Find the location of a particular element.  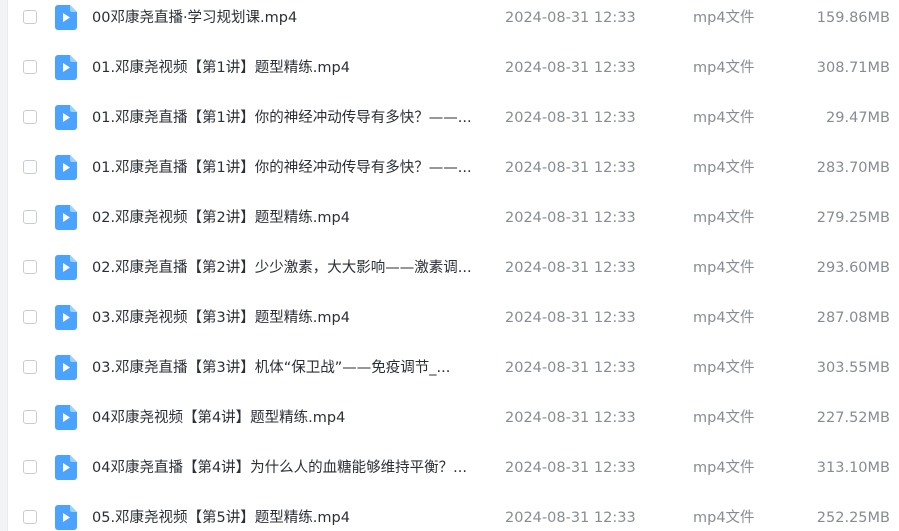

file-size: 279.25MB is located at coordinates (853, 218).